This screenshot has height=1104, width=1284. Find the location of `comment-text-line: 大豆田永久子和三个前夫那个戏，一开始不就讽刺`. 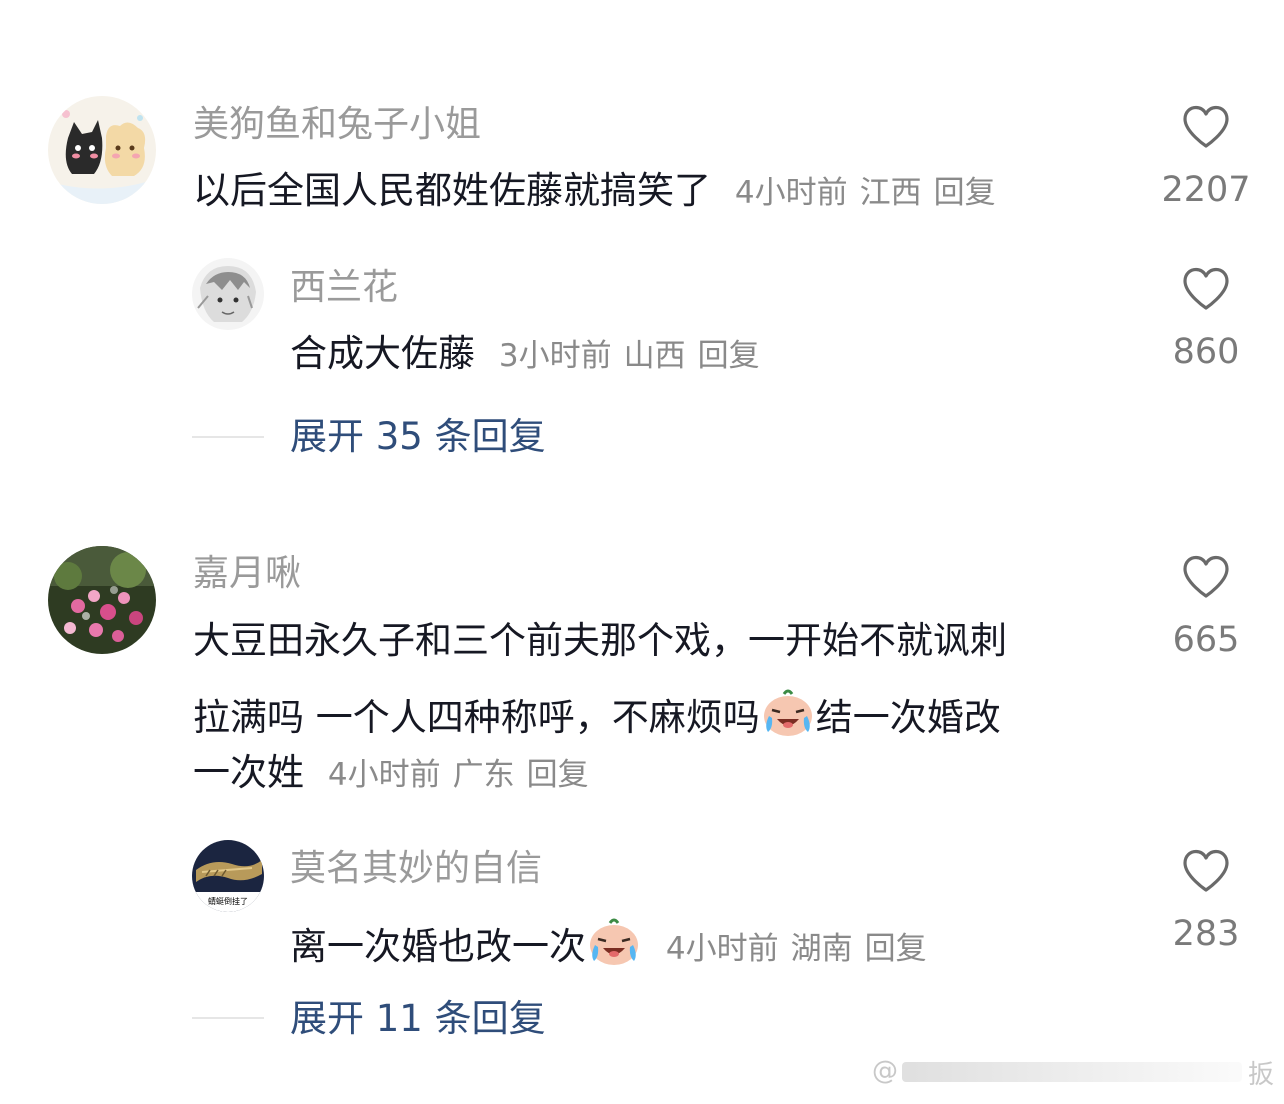

comment-text-line: 大豆田永久子和三个前夫那个戏，一开始不就讽刺 is located at coordinates (600, 640).